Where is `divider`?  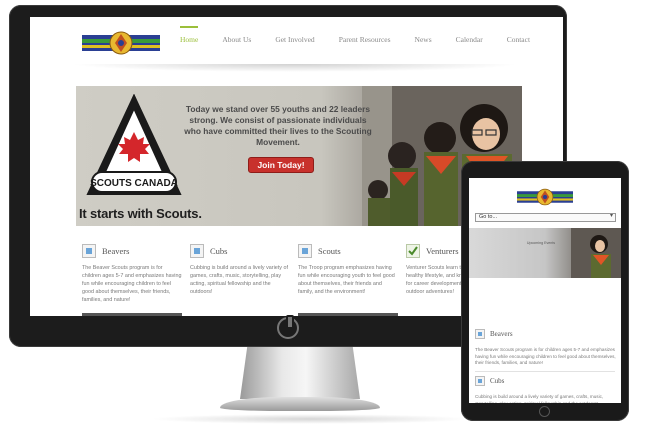 divider is located at coordinates (545, 371).